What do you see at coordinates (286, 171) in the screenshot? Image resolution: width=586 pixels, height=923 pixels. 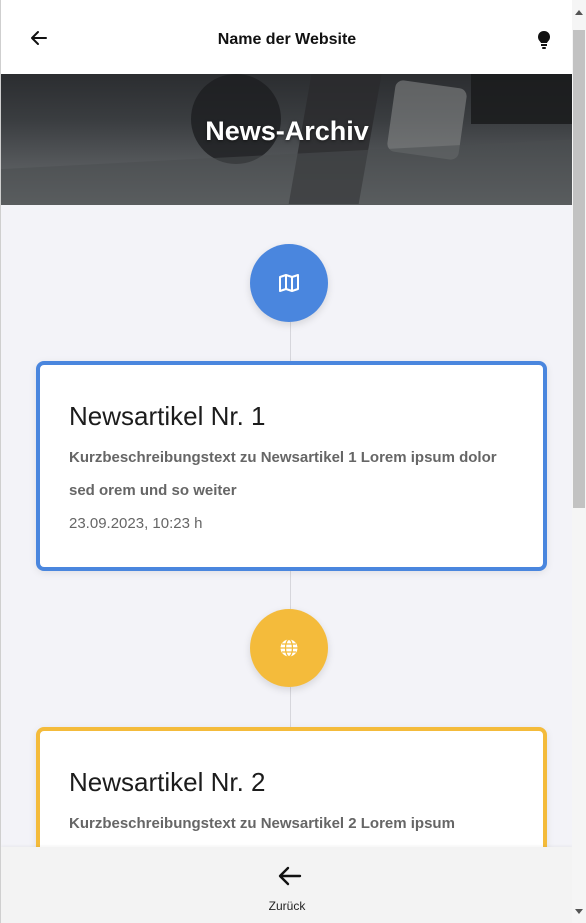 I see `hero-image-shape` at bounding box center [286, 171].